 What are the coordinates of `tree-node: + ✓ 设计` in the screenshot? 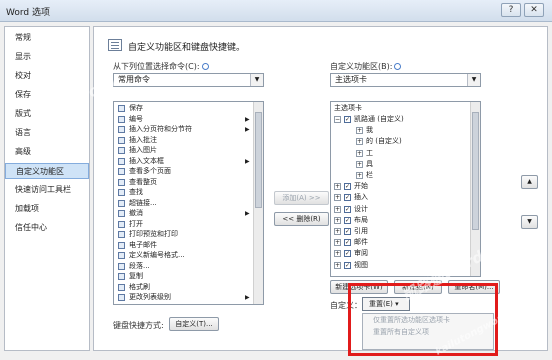 It's located at (351, 209).